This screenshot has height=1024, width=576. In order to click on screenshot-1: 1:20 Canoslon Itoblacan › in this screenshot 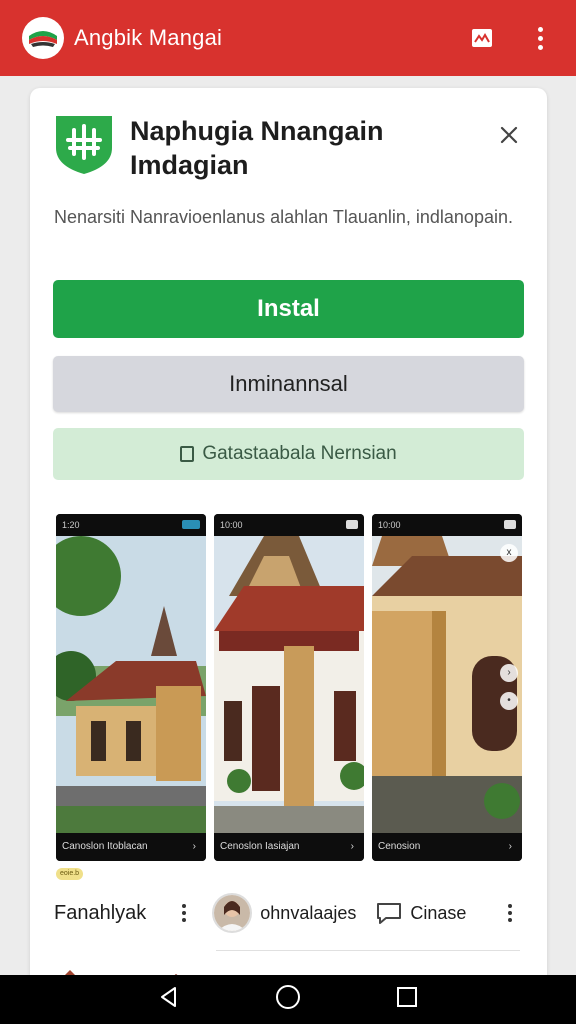, I will do `click(131, 687)`.